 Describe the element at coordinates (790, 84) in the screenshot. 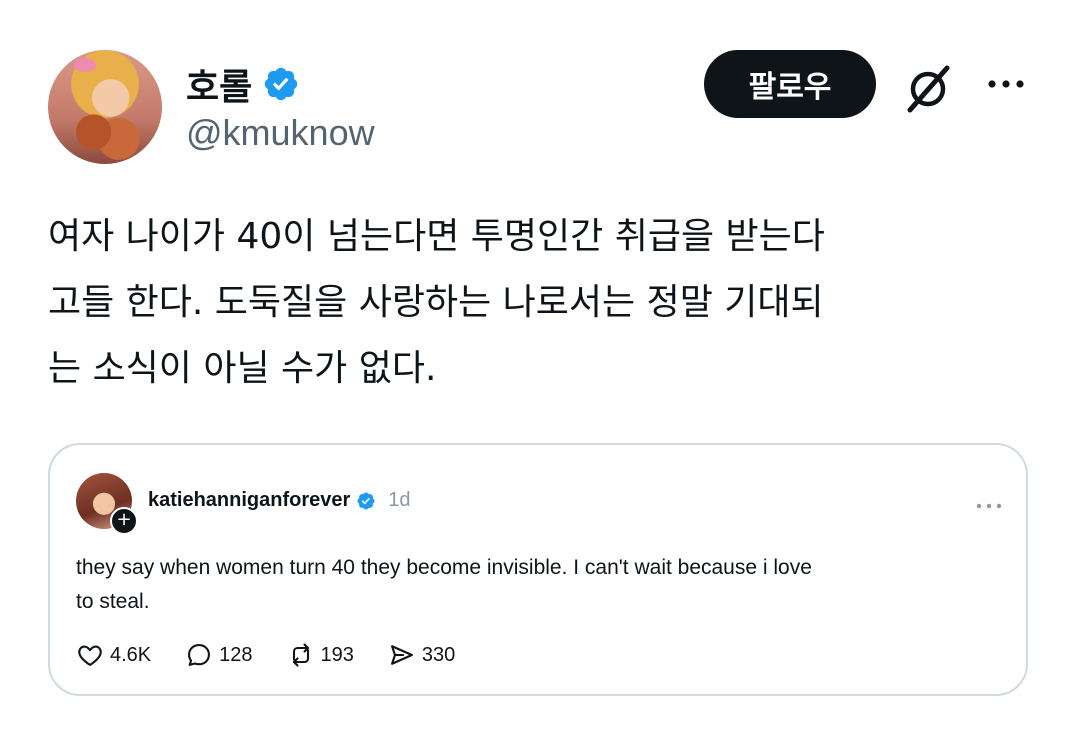

I see `follow-button: 팔로우` at that location.